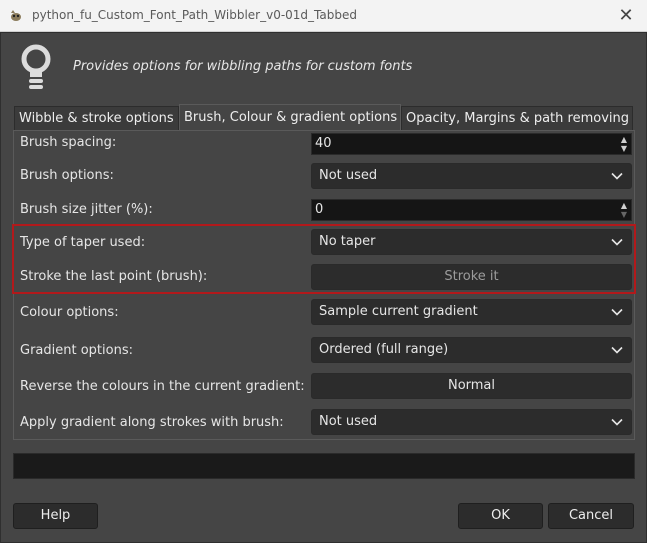  Describe the element at coordinates (83, 242) in the screenshot. I see `taper-type-label: Type of taper used:` at that location.